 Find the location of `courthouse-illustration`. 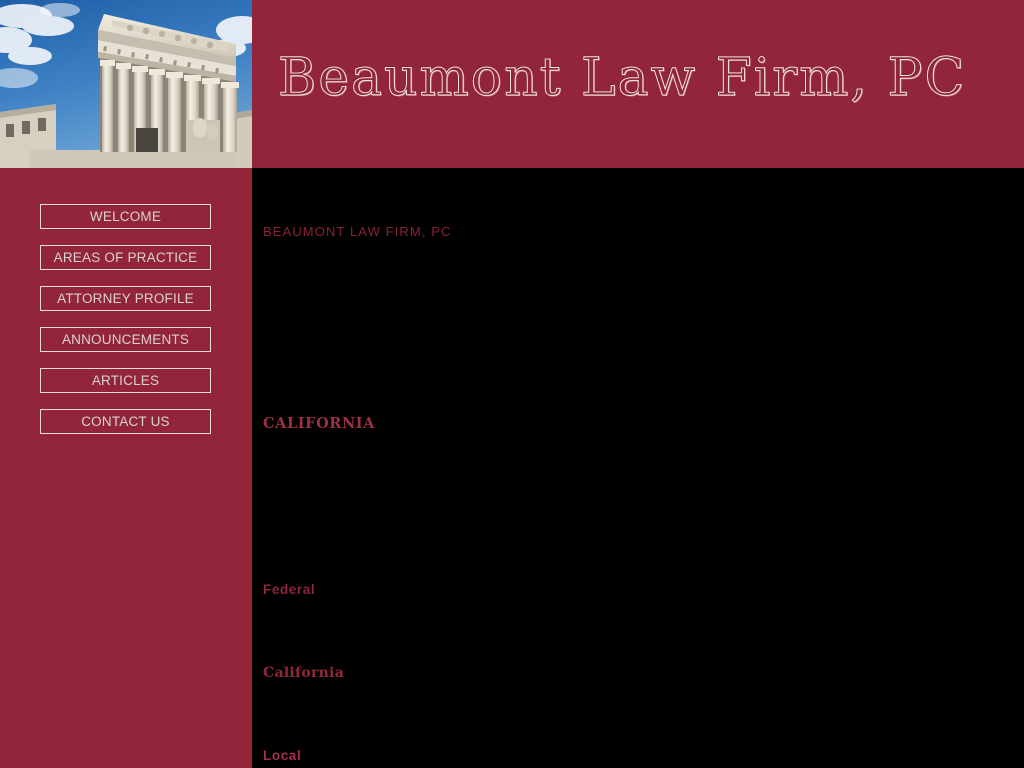

courthouse-illustration is located at coordinates (126, 84).